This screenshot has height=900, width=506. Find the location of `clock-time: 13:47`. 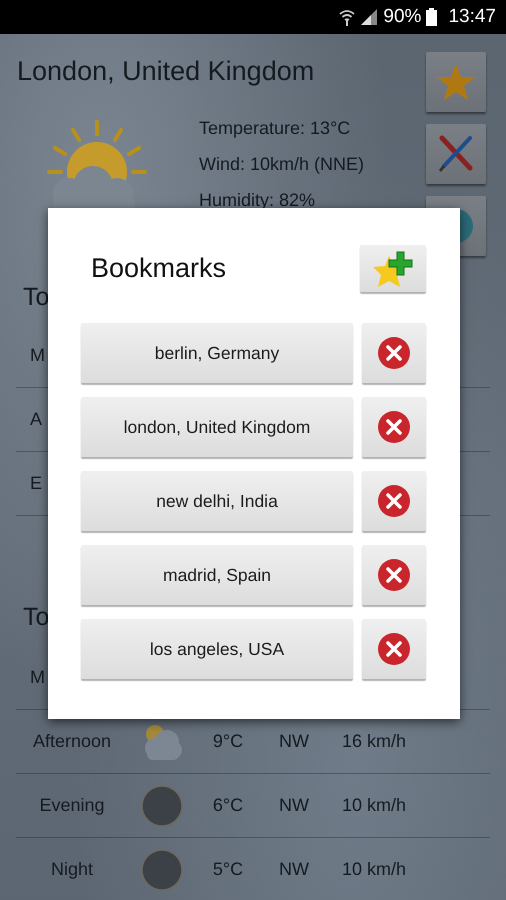

clock-time: 13:47 is located at coordinates (472, 17).